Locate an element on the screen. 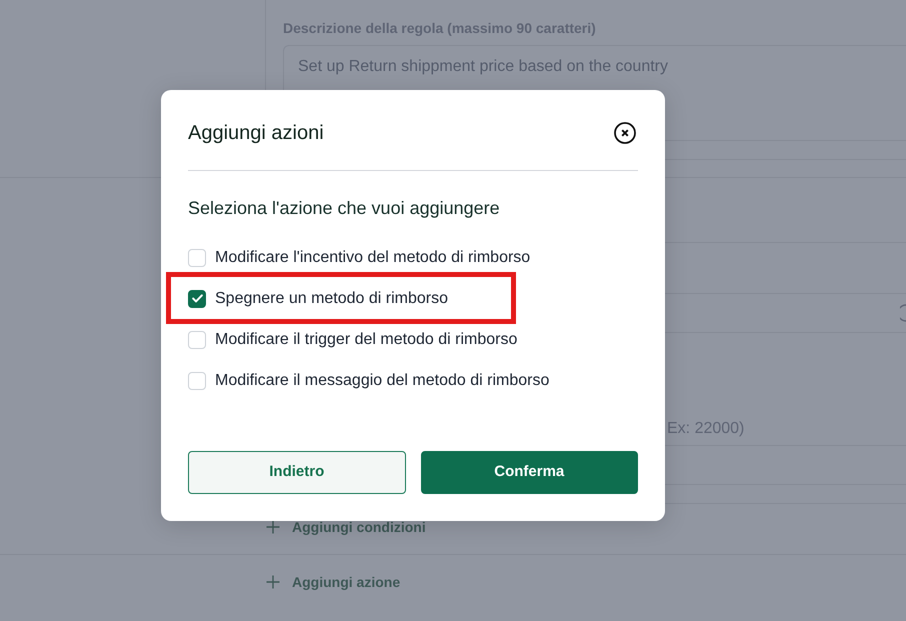  dialog-prompt: Seleziona l'azione che vuoi aggiungere is located at coordinates (344, 208).